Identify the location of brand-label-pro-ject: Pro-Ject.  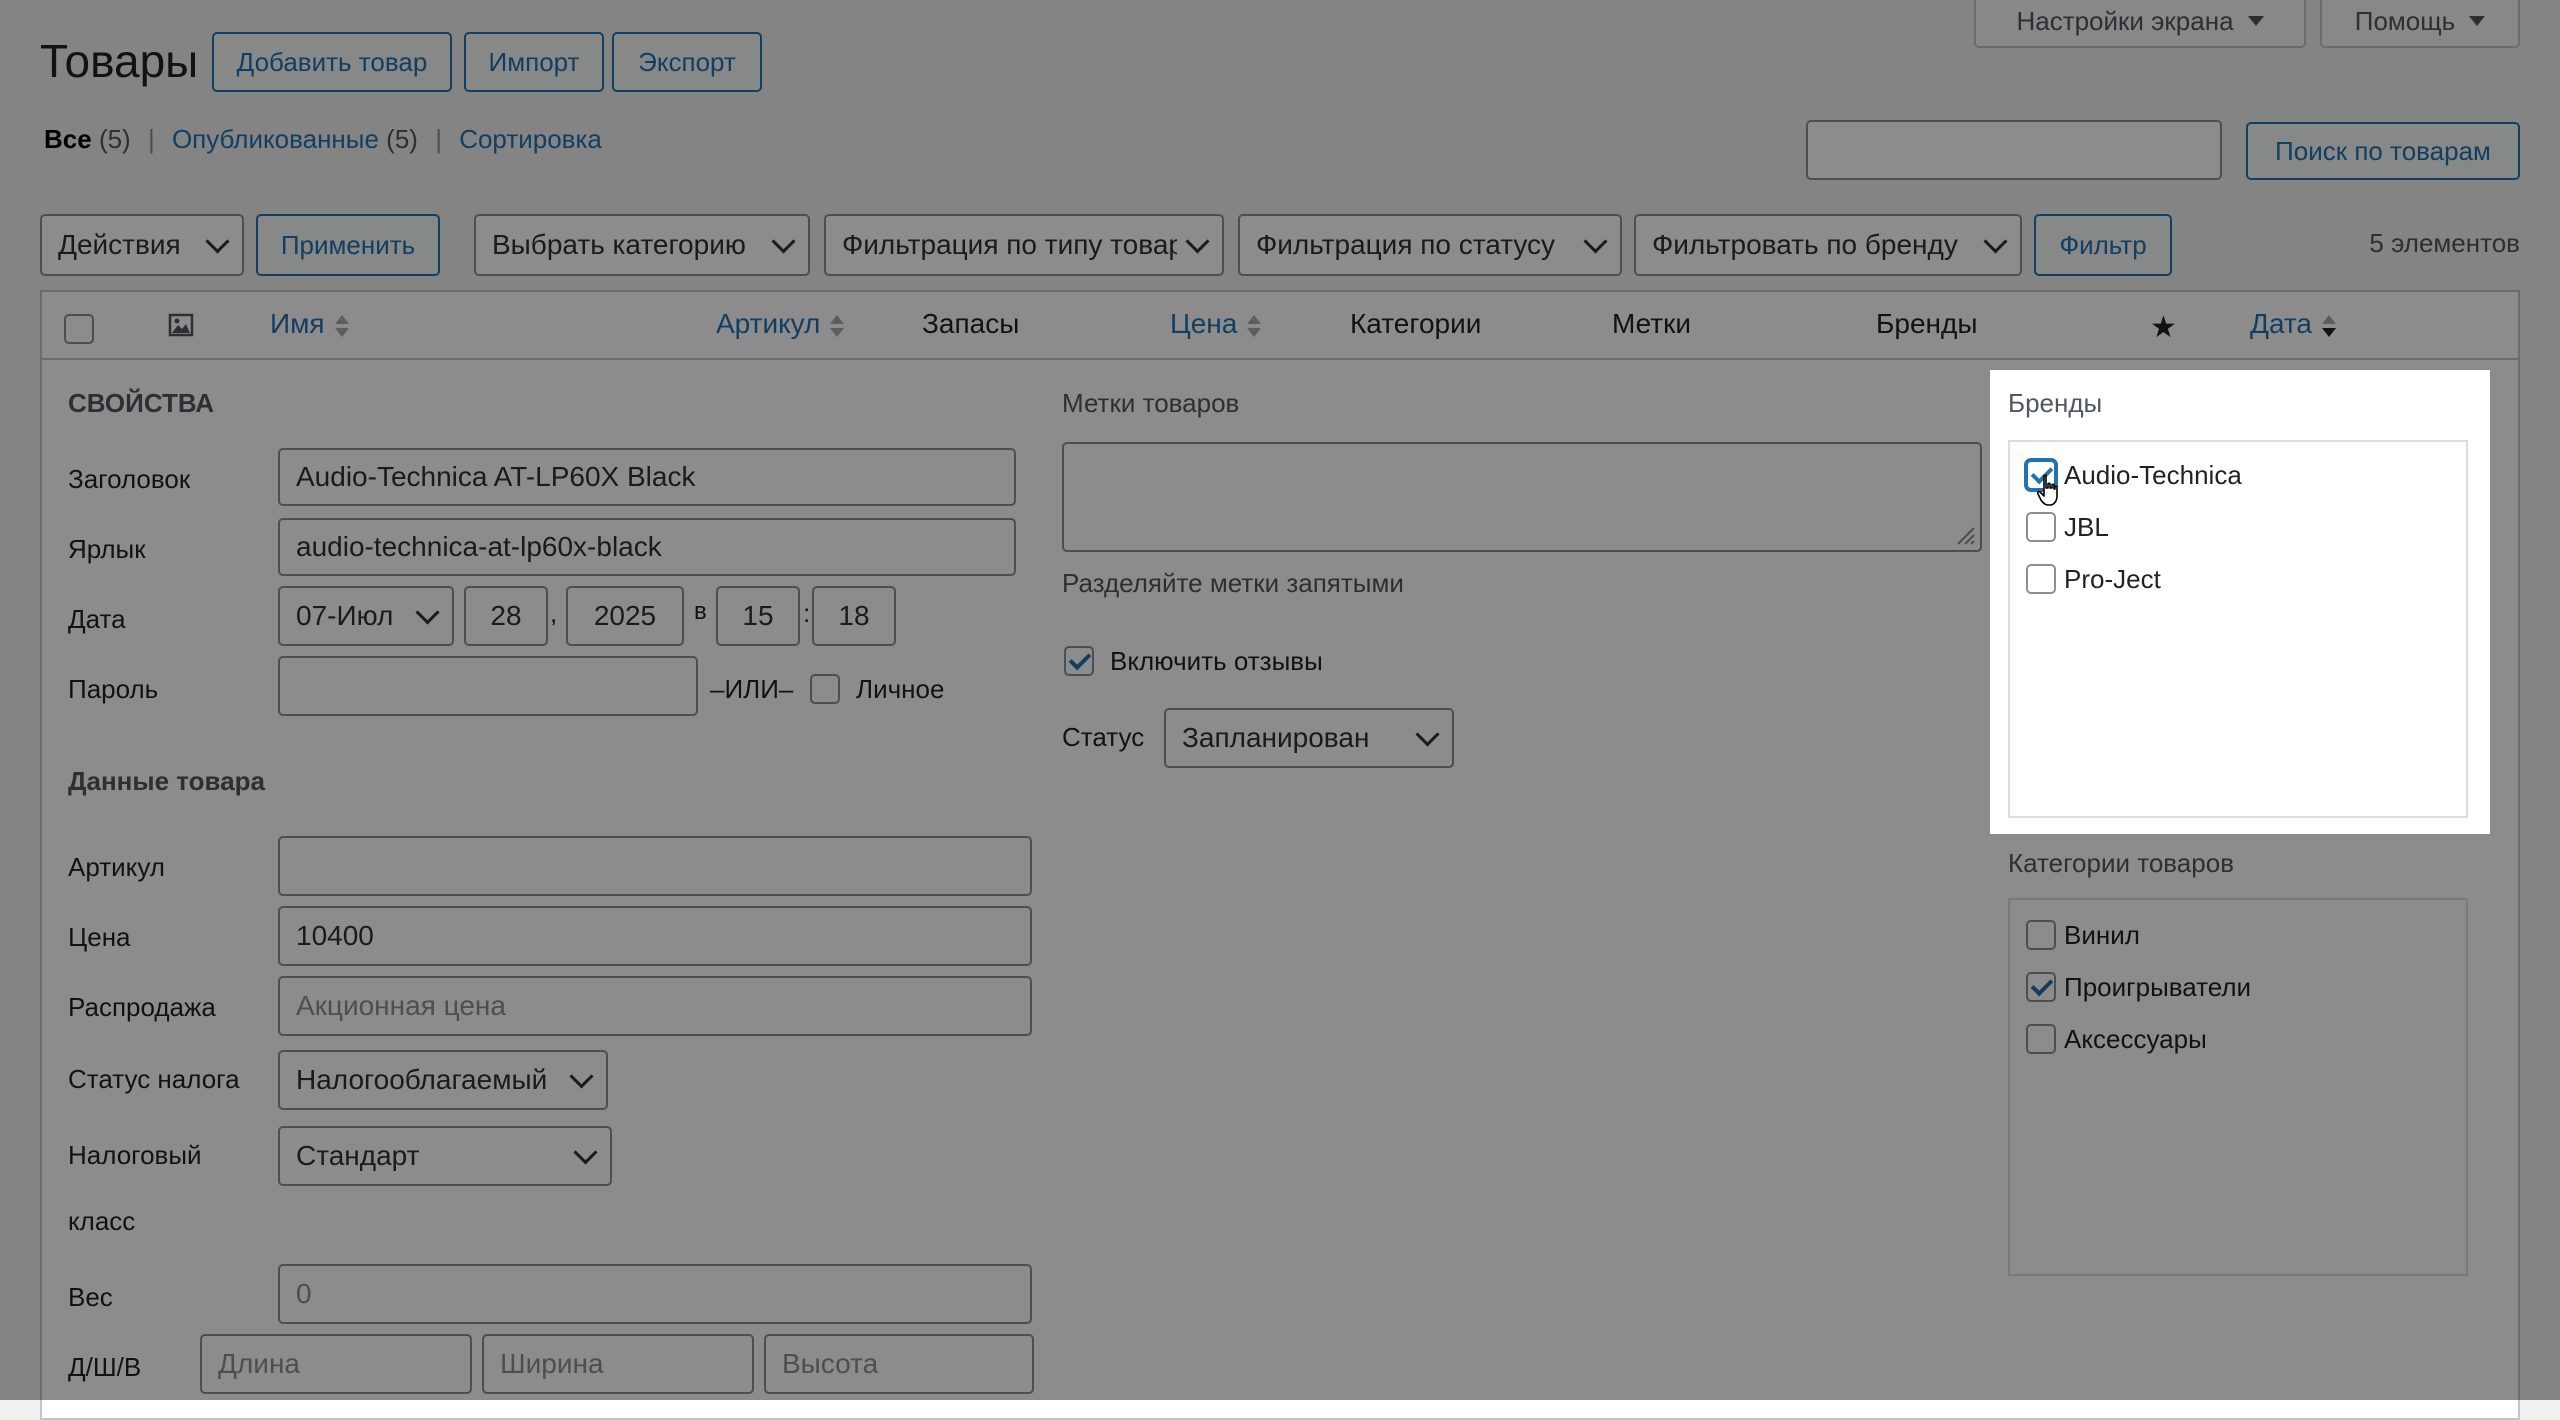
(2112, 579).